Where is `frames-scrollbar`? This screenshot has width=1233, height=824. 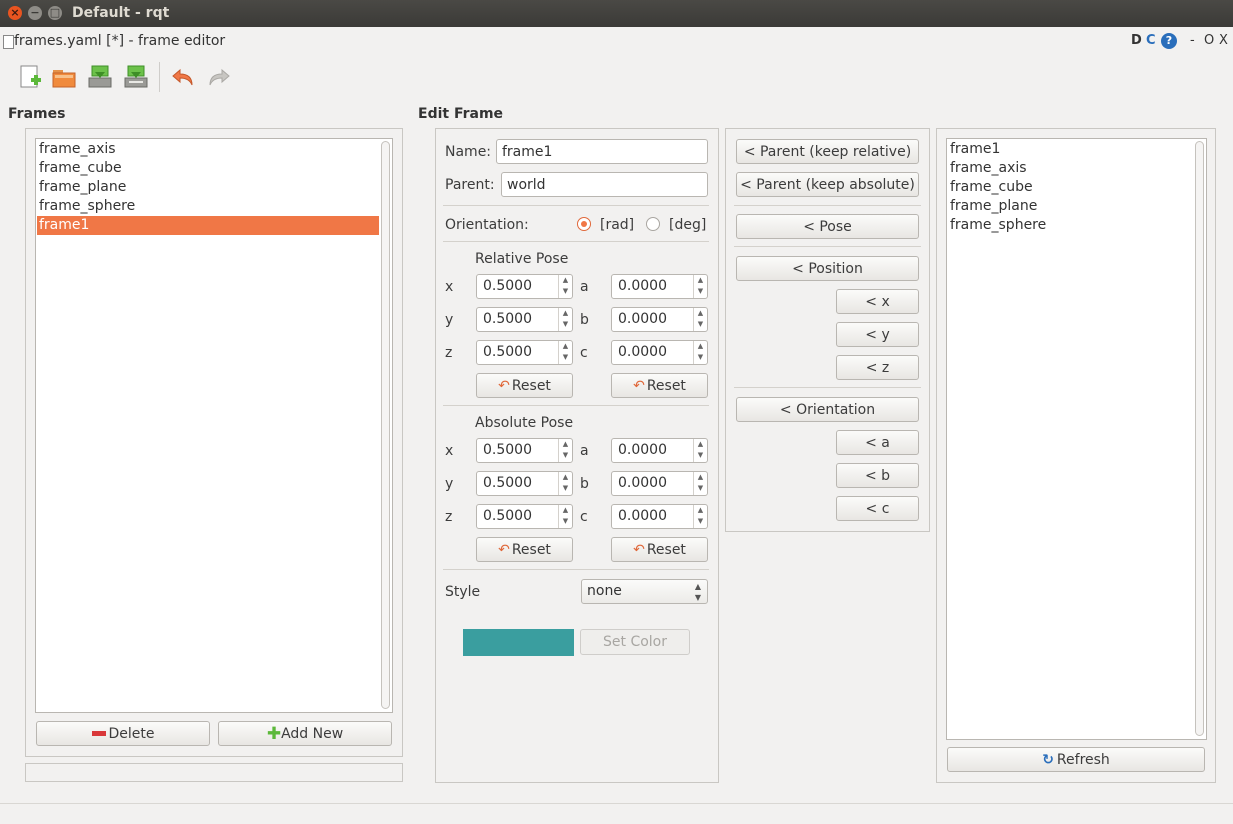
frames-scrollbar is located at coordinates (385, 425).